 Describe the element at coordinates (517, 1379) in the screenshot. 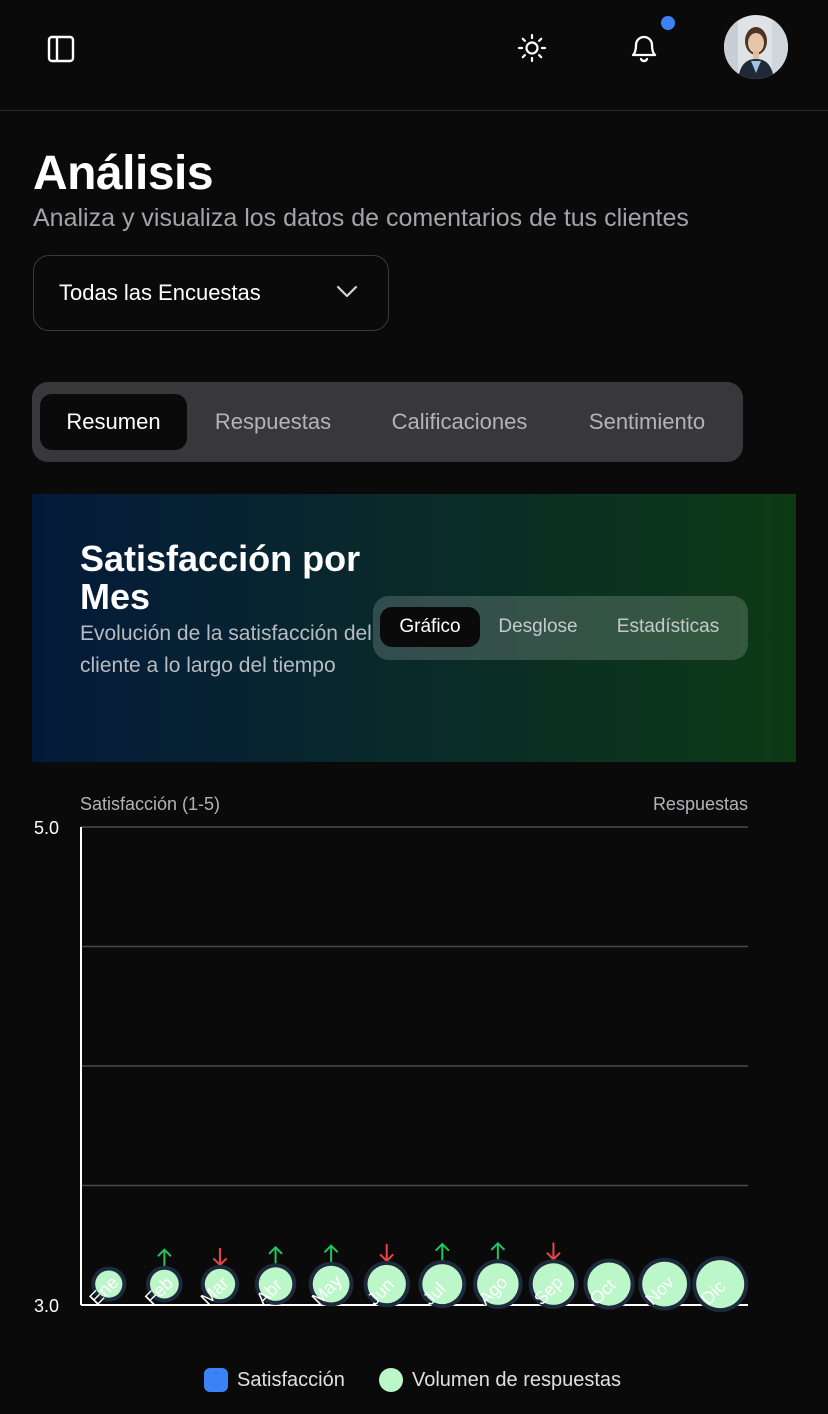

I see `legend-label: Volumen de respuestas` at that location.